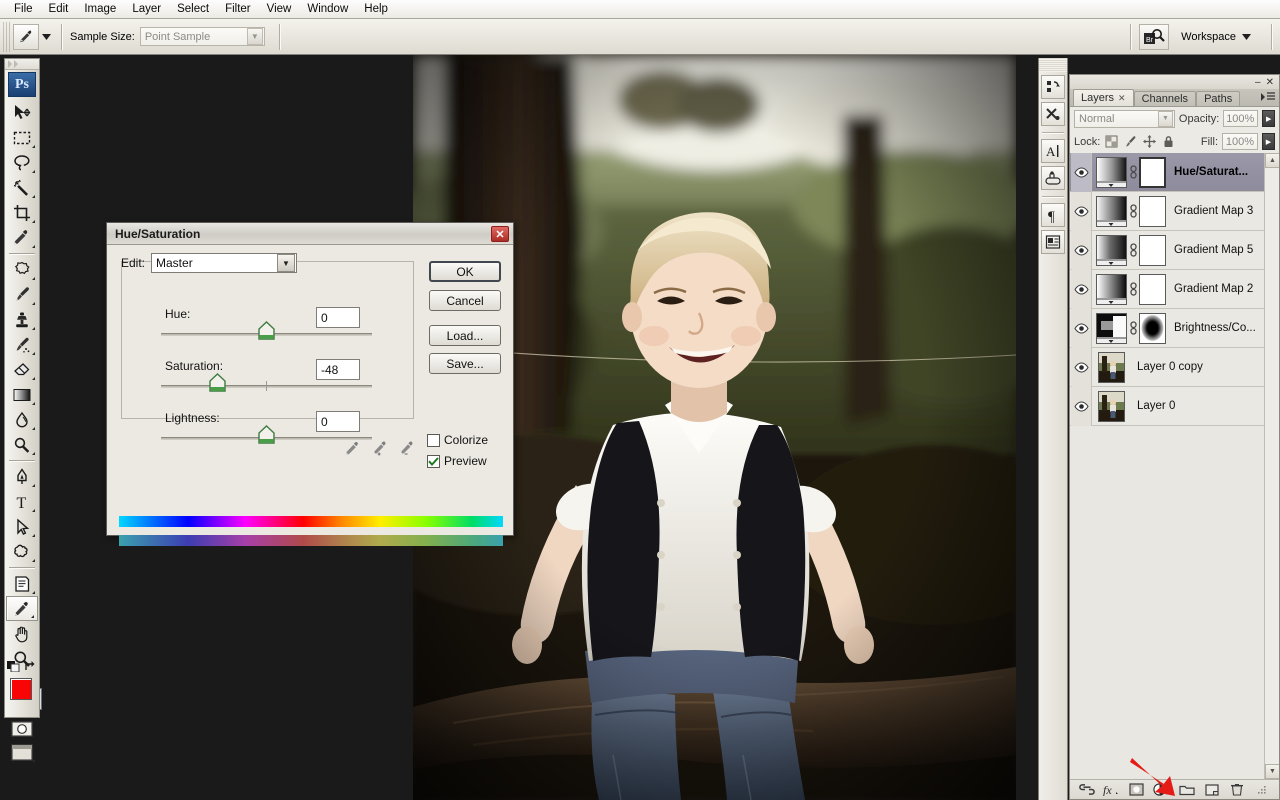 The width and height of the screenshot is (1280, 800). What do you see at coordinates (1268, 118) in the screenshot?
I see `opacity-stepper-icon: ▶` at bounding box center [1268, 118].